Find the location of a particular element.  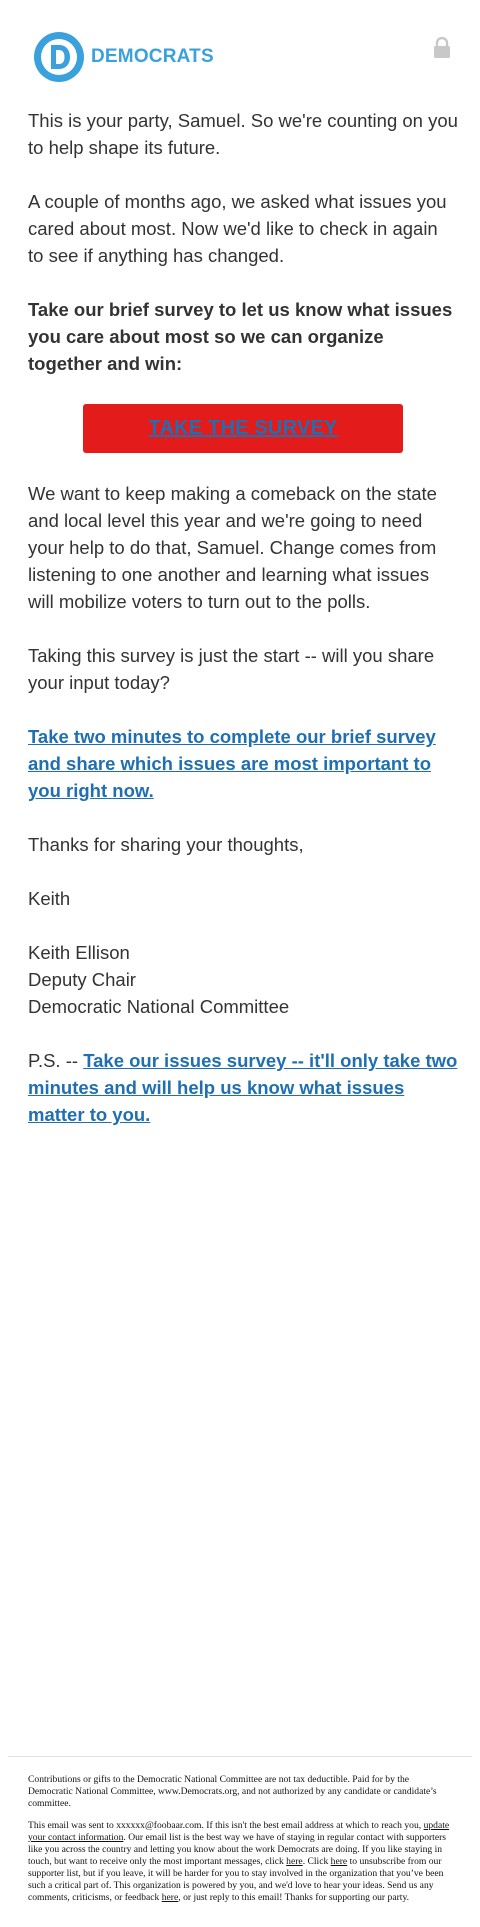

take-survey-button: TAKE THE SURVEY is located at coordinates (243, 428).